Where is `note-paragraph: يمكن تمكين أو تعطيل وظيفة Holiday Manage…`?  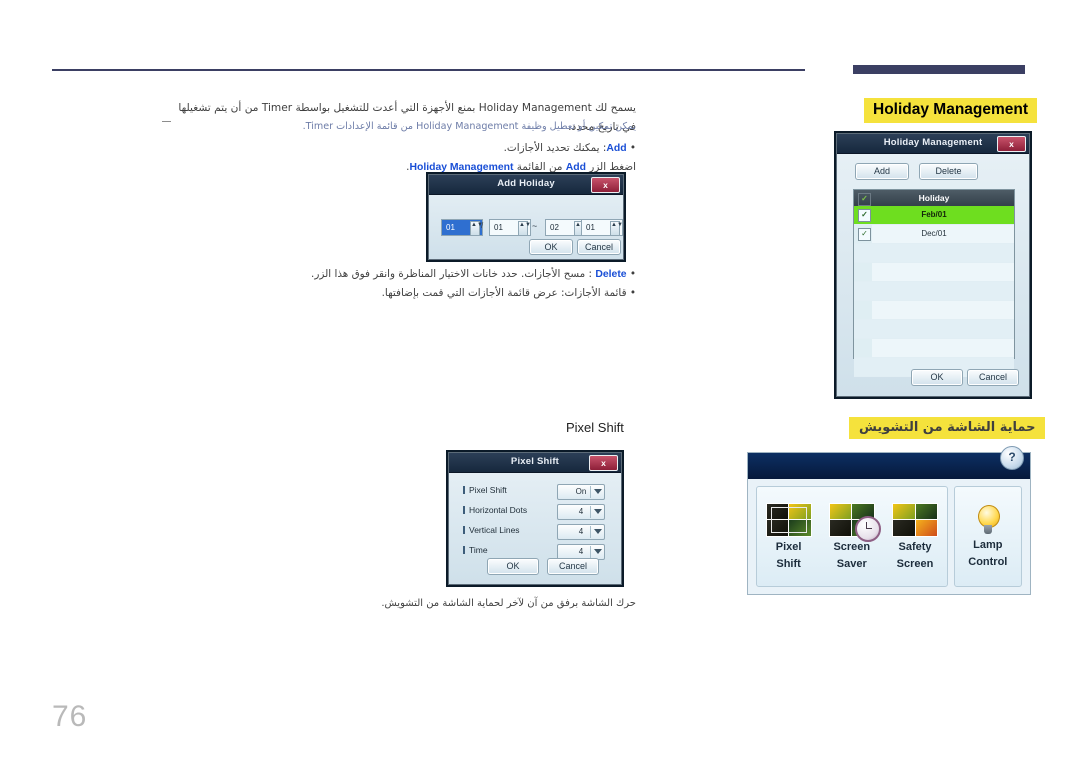
note-paragraph: يمكن تمكين أو تعطيل وظيفة Holiday Manage… is located at coordinates (399, 127).